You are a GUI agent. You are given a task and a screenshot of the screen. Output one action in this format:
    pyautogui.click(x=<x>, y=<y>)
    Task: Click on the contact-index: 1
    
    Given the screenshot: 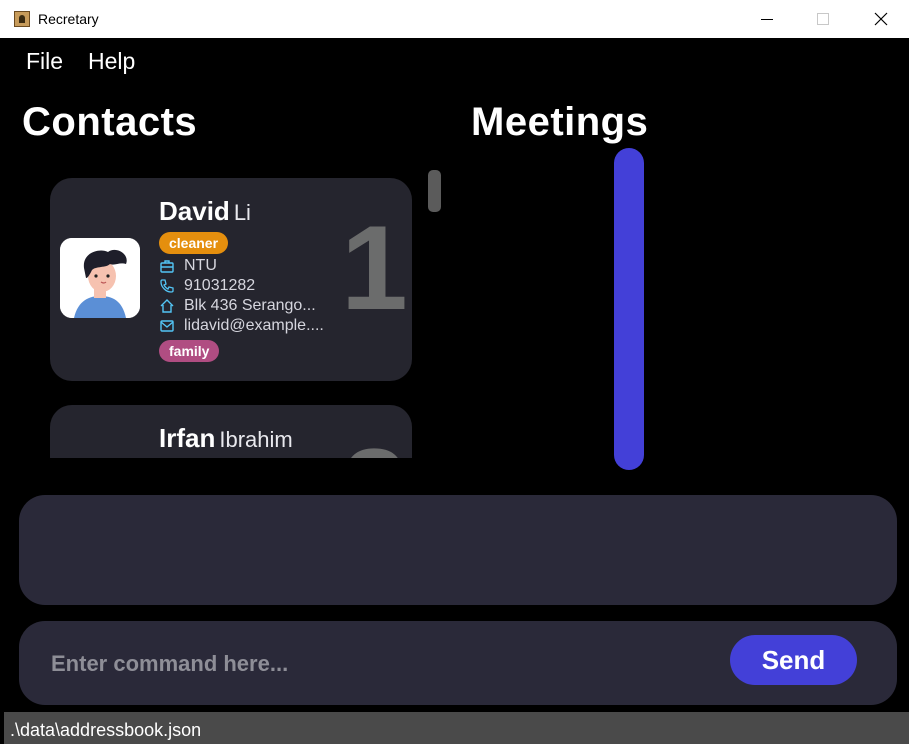 What is the action you would take?
    pyautogui.click(x=374, y=268)
    